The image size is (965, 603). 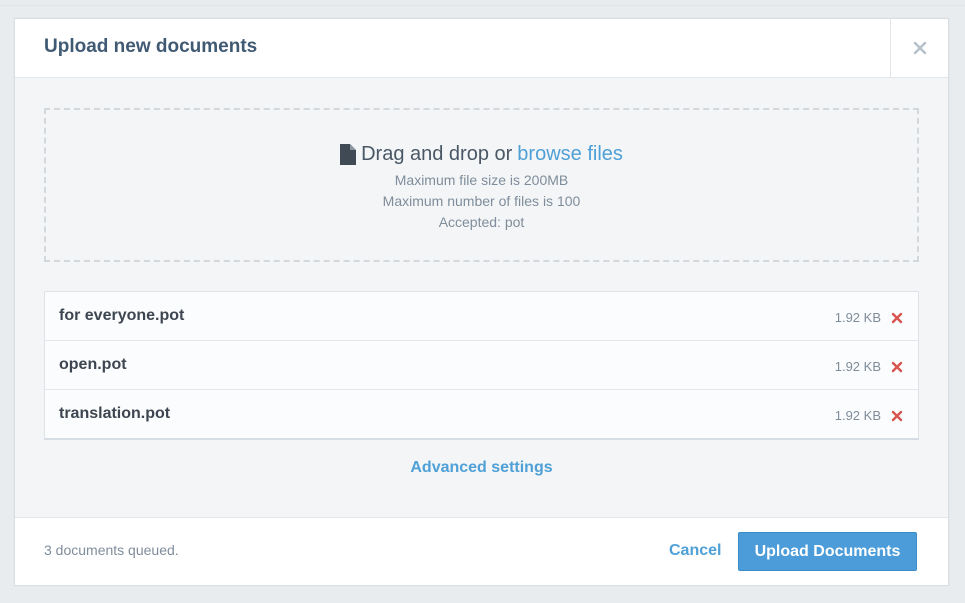 I want to click on drop-instructions: Drag and drop or browse files, so click(x=481, y=154).